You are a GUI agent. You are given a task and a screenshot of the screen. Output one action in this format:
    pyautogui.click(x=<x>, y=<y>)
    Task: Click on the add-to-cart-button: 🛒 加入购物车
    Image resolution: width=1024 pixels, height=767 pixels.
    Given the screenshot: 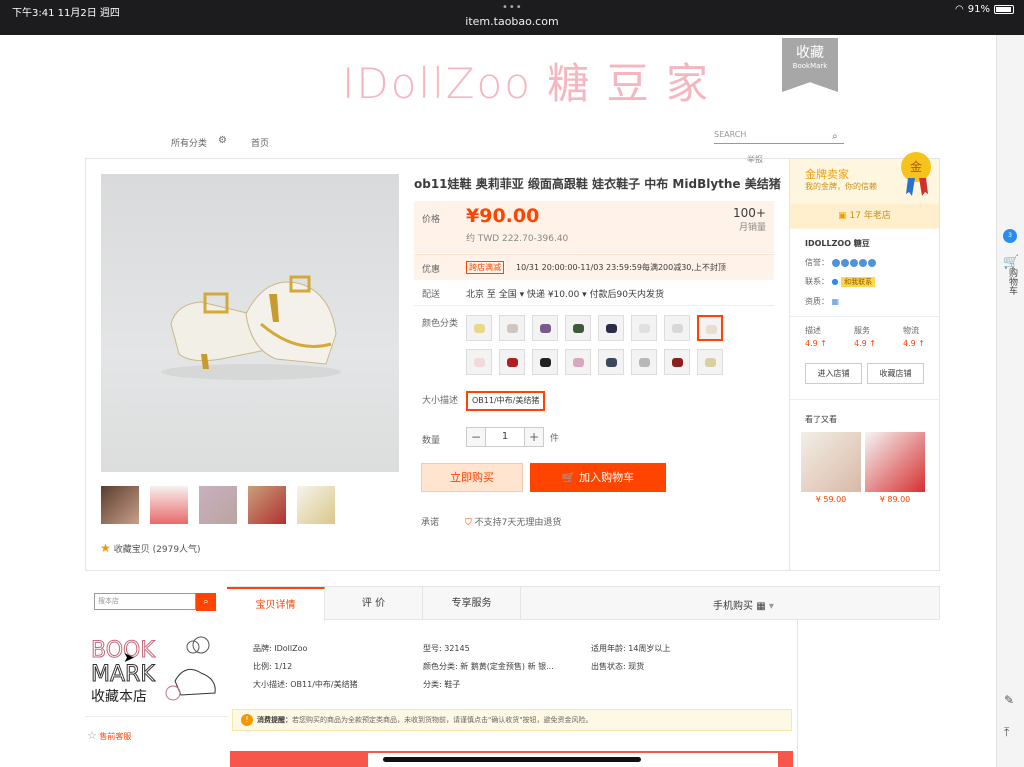 What is the action you would take?
    pyautogui.click(x=598, y=477)
    